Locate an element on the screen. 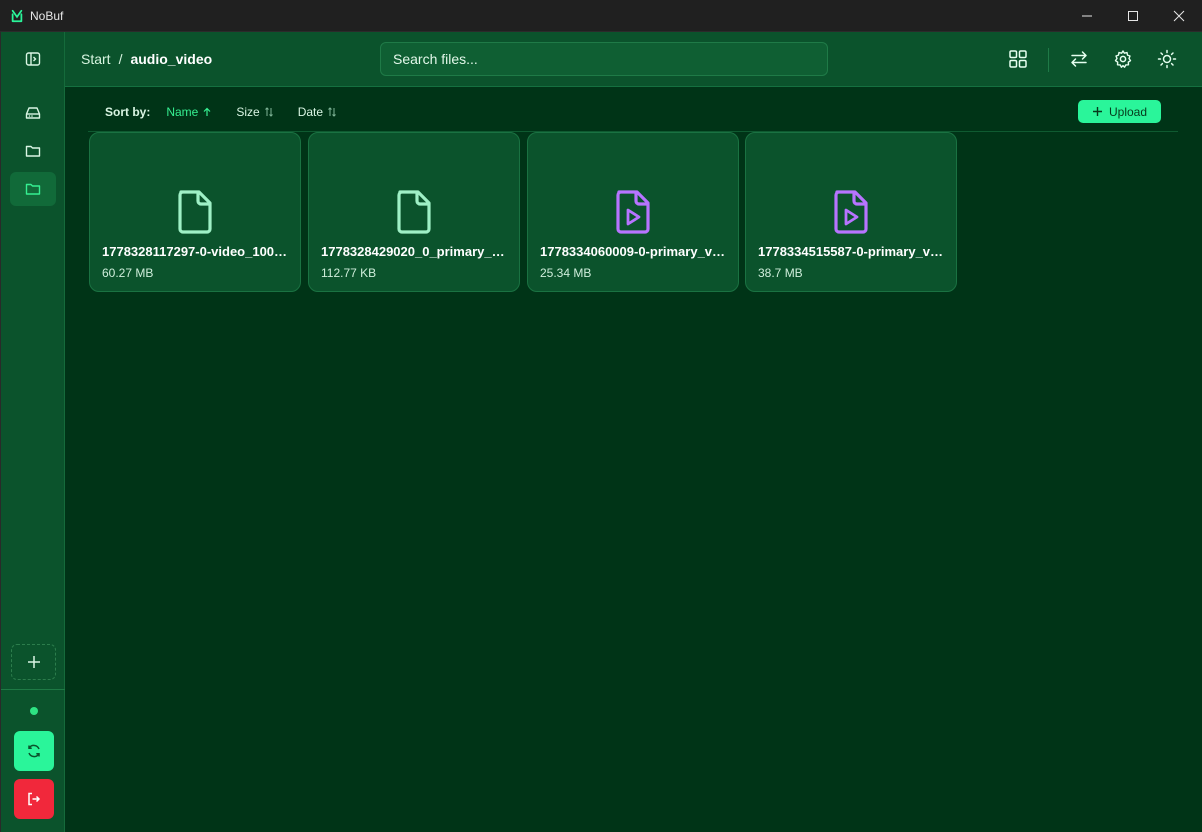 This screenshot has height=832, width=1202. connection-status-dot is located at coordinates (34, 711).